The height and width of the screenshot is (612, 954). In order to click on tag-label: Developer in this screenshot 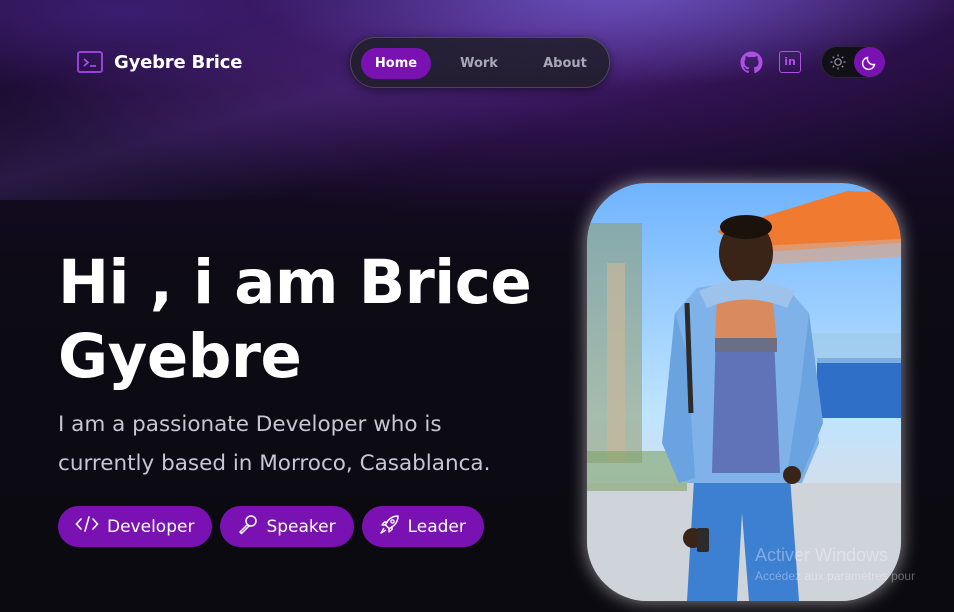, I will do `click(151, 526)`.